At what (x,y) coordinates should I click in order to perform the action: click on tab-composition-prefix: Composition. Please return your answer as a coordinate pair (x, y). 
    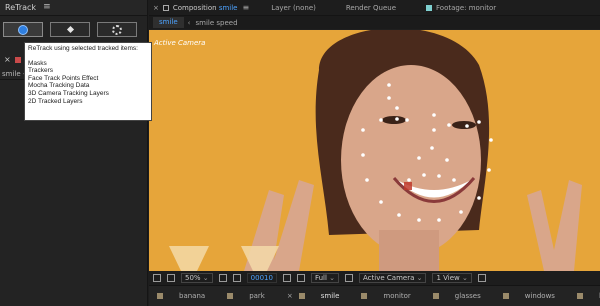
    Looking at the image, I should click on (194, 7).